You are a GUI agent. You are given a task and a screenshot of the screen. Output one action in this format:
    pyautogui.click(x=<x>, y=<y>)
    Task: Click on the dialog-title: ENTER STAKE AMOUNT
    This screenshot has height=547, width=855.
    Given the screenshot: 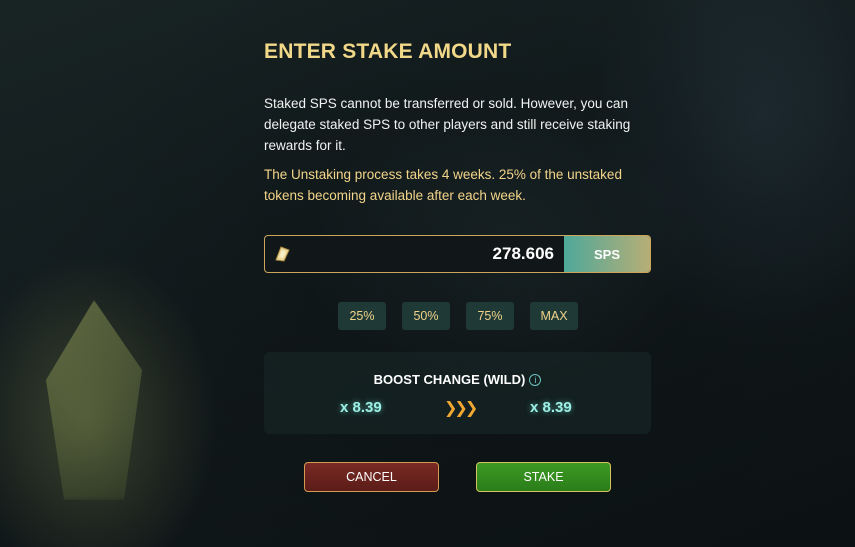 What is the action you would take?
    pyautogui.click(x=388, y=51)
    